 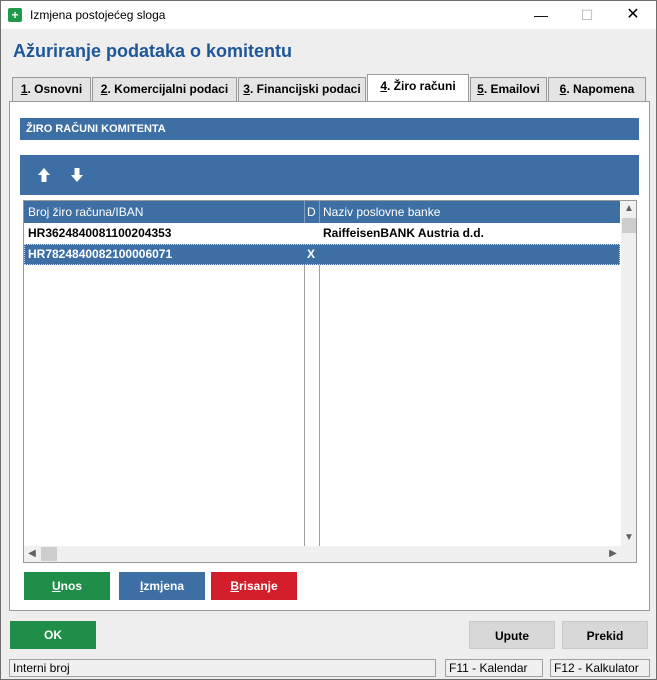 I want to click on tab-label: . Žiro računi, so click(x=421, y=86).